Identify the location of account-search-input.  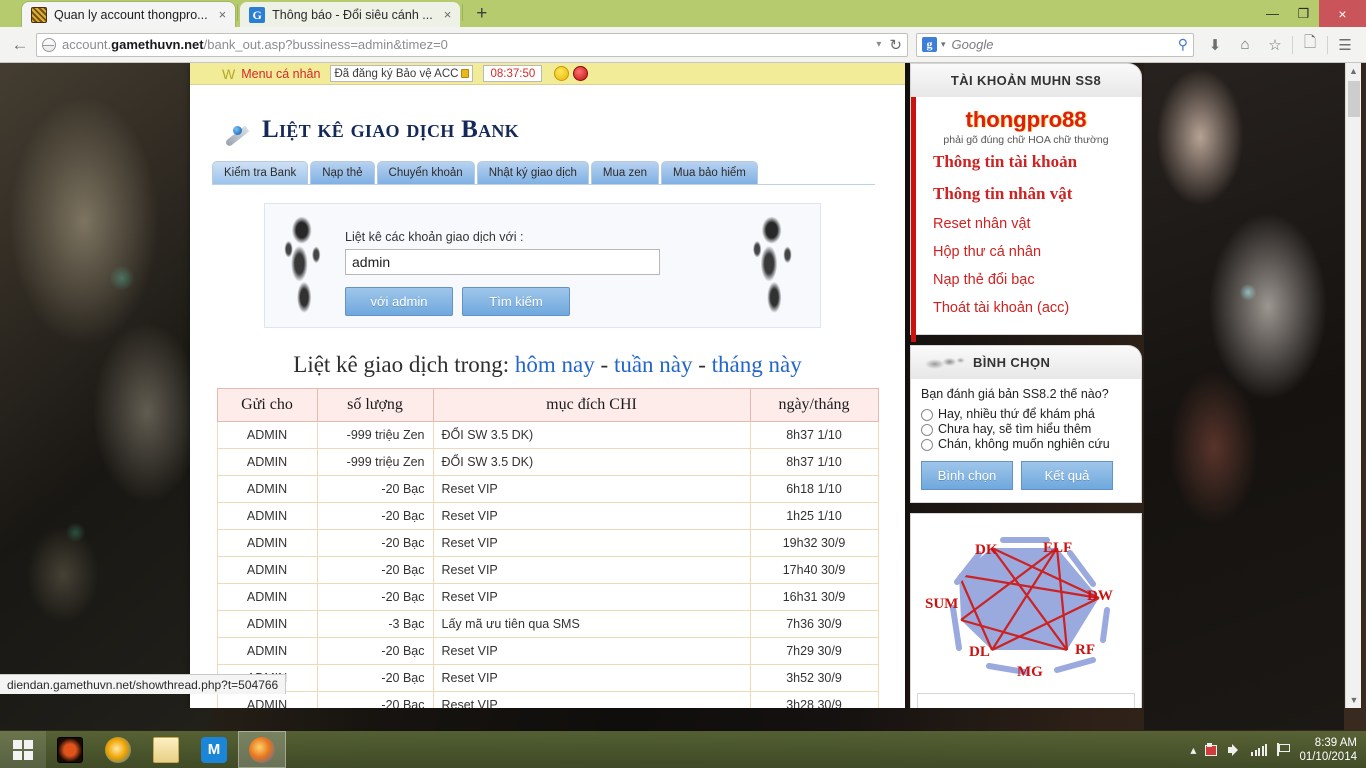
(502, 262).